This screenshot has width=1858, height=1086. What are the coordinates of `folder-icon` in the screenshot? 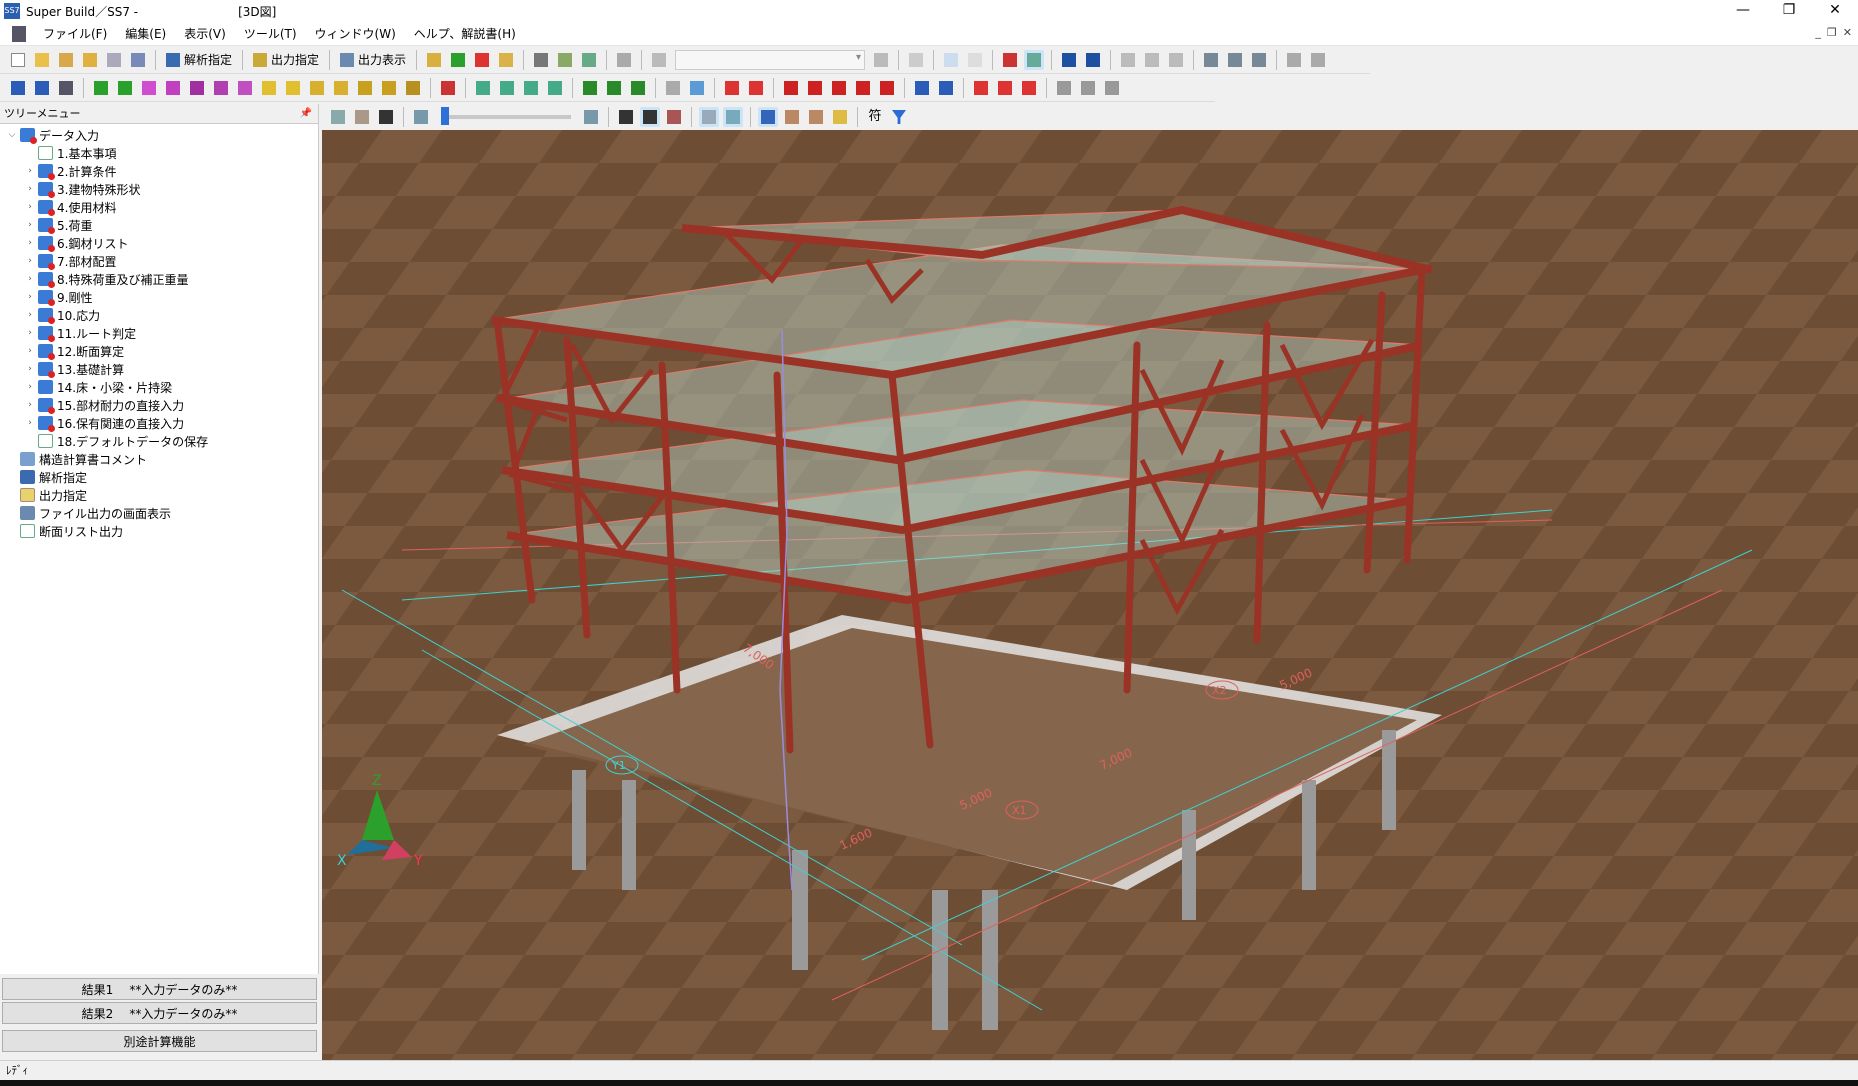 It's located at (90, 60).